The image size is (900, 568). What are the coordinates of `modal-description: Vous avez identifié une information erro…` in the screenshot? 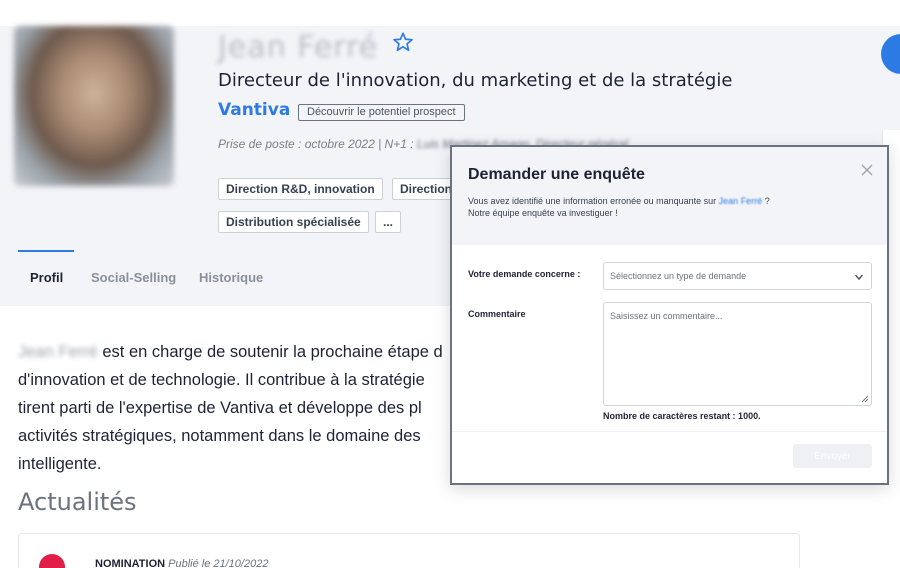 It's located at (619, 207).